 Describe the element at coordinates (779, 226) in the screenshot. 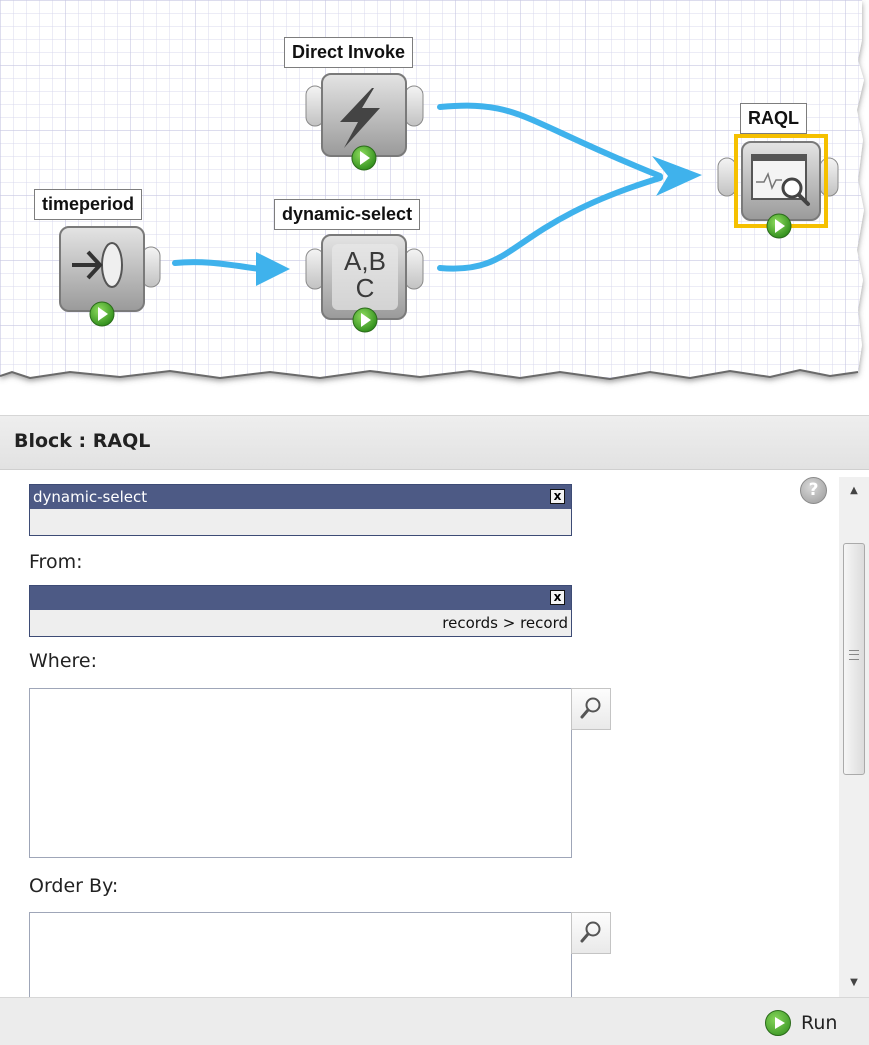

I see `run-badge-raql` at that location.